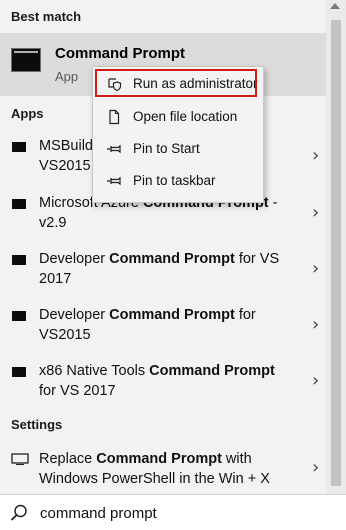 The image size is (346, 530). I want to click on scrollbar, so click(336, 247).